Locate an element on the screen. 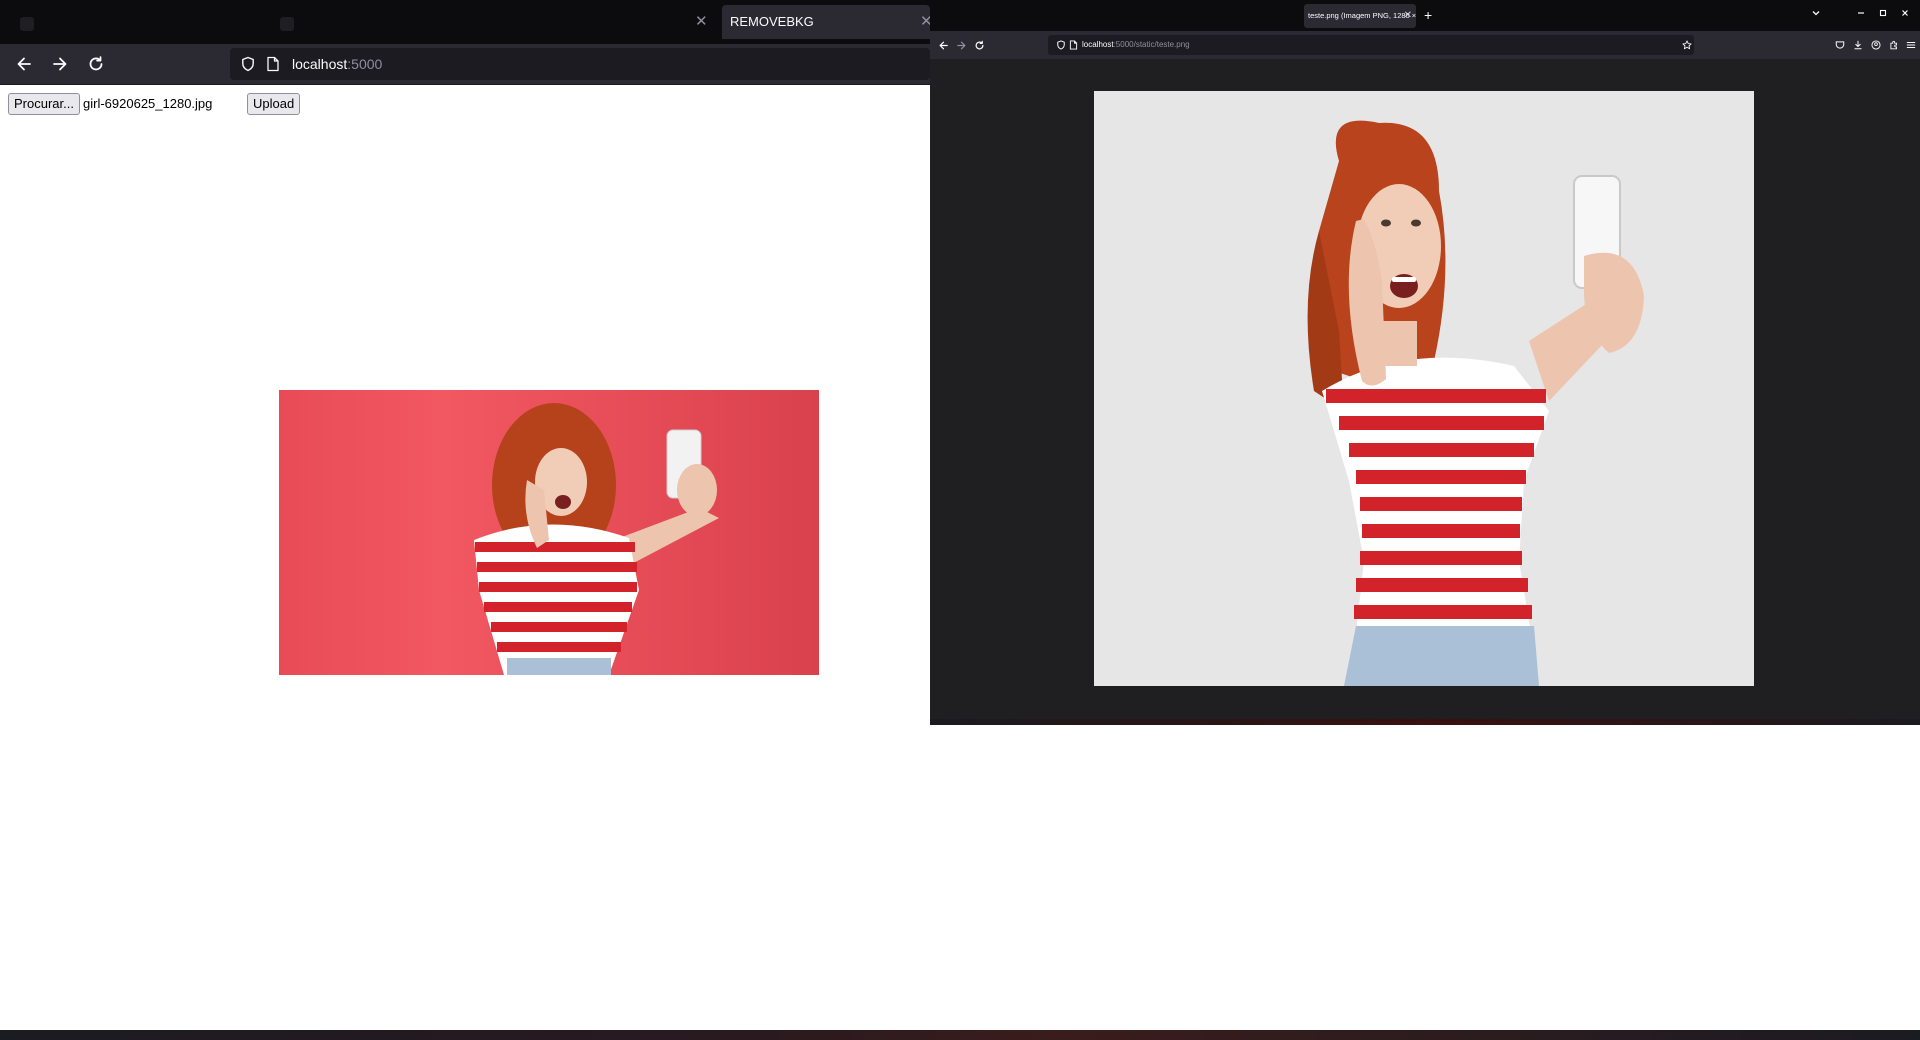  taskbar is located at coordinates (960, 1035).